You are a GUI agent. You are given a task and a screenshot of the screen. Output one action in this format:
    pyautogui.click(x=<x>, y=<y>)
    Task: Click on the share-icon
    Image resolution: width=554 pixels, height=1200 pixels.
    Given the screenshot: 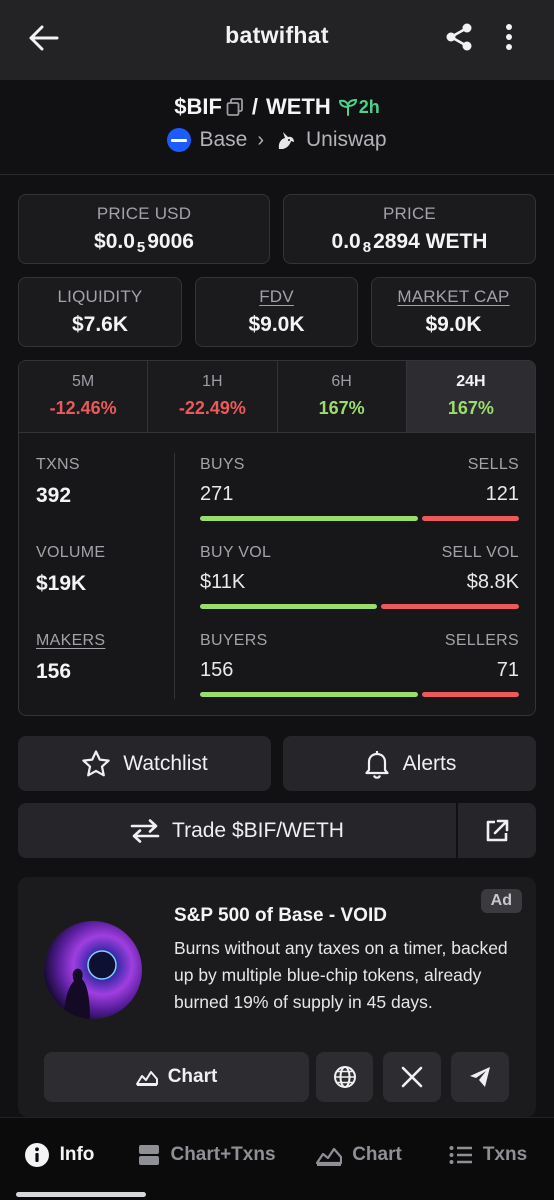 What is the action you would take?
    pyautogui.click(x=459, y=37)
    